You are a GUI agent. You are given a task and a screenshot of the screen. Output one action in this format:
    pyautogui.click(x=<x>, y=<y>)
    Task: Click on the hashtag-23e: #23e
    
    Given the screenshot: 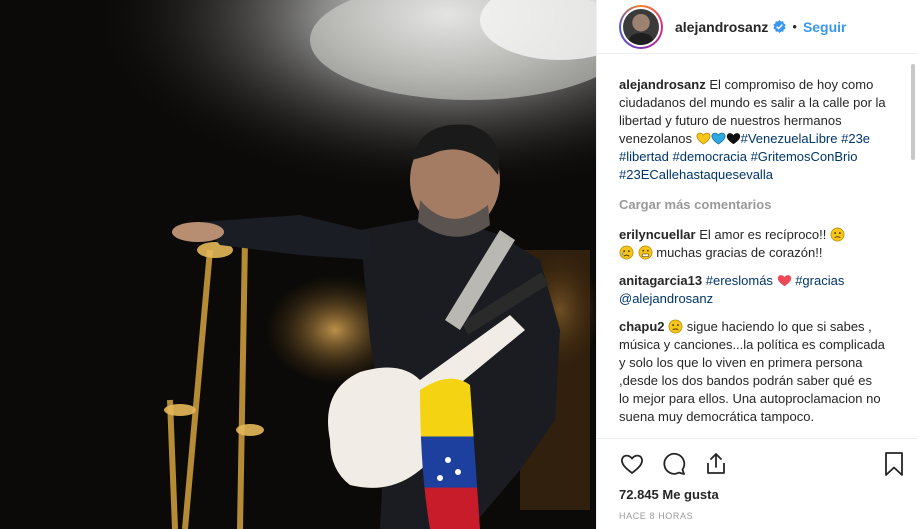 What is the action you would take?
    pyautogui.click(x=855, y=138)
    